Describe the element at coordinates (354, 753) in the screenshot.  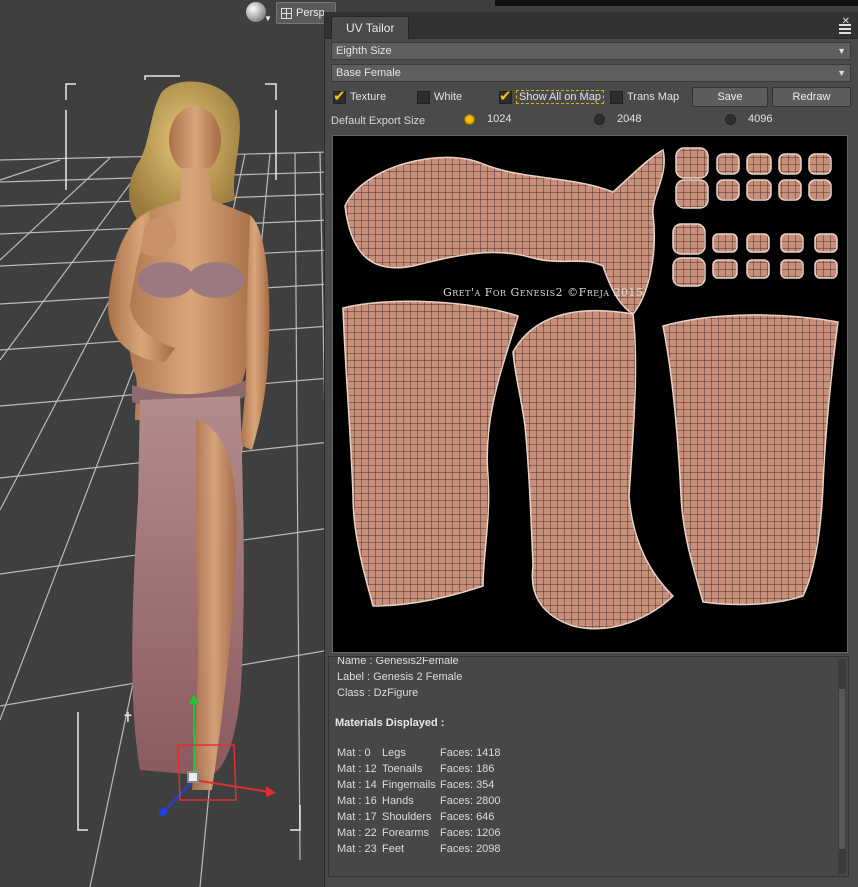
I see `material-id: Mat : 0` at that location.